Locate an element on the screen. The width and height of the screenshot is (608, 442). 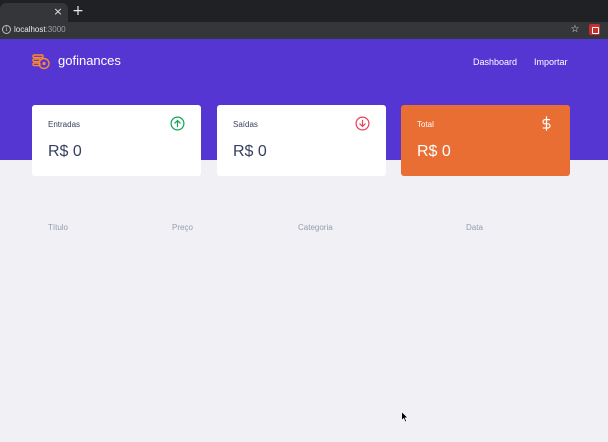
url-field: localhost:3000 is located at coordinates (40, 30).